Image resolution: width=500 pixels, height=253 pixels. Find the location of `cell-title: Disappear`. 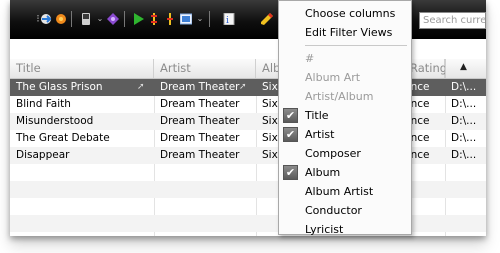

cell-title: Disappear is located at coordinates (43, 155).